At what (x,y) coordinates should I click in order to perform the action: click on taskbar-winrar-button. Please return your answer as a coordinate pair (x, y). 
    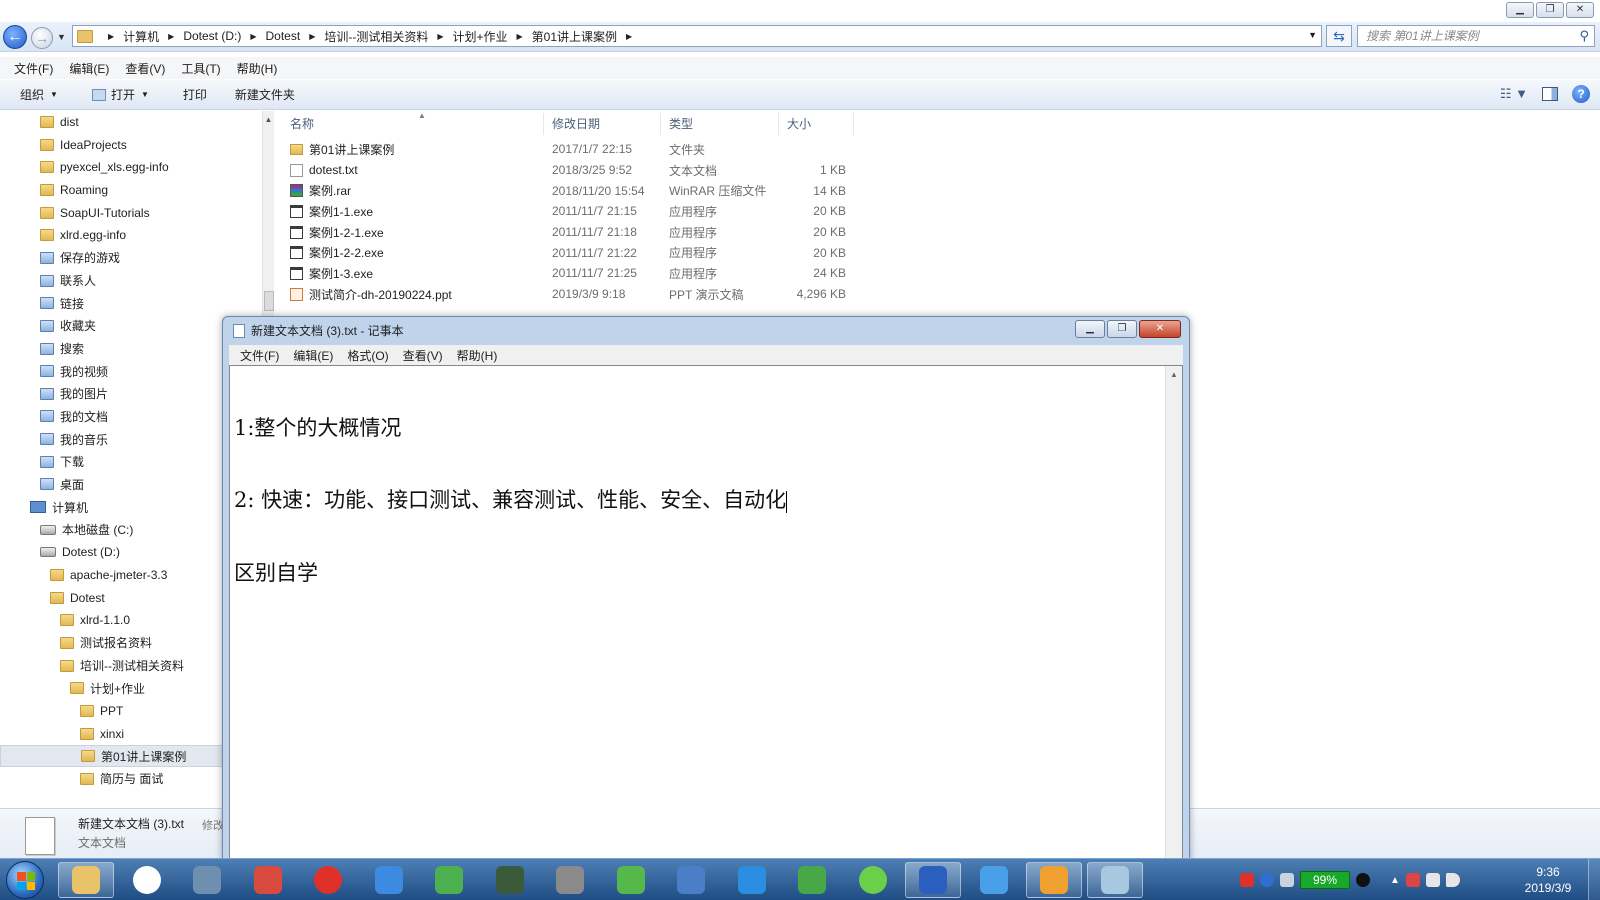
    Looking at the image, I should click on (1054, 880).